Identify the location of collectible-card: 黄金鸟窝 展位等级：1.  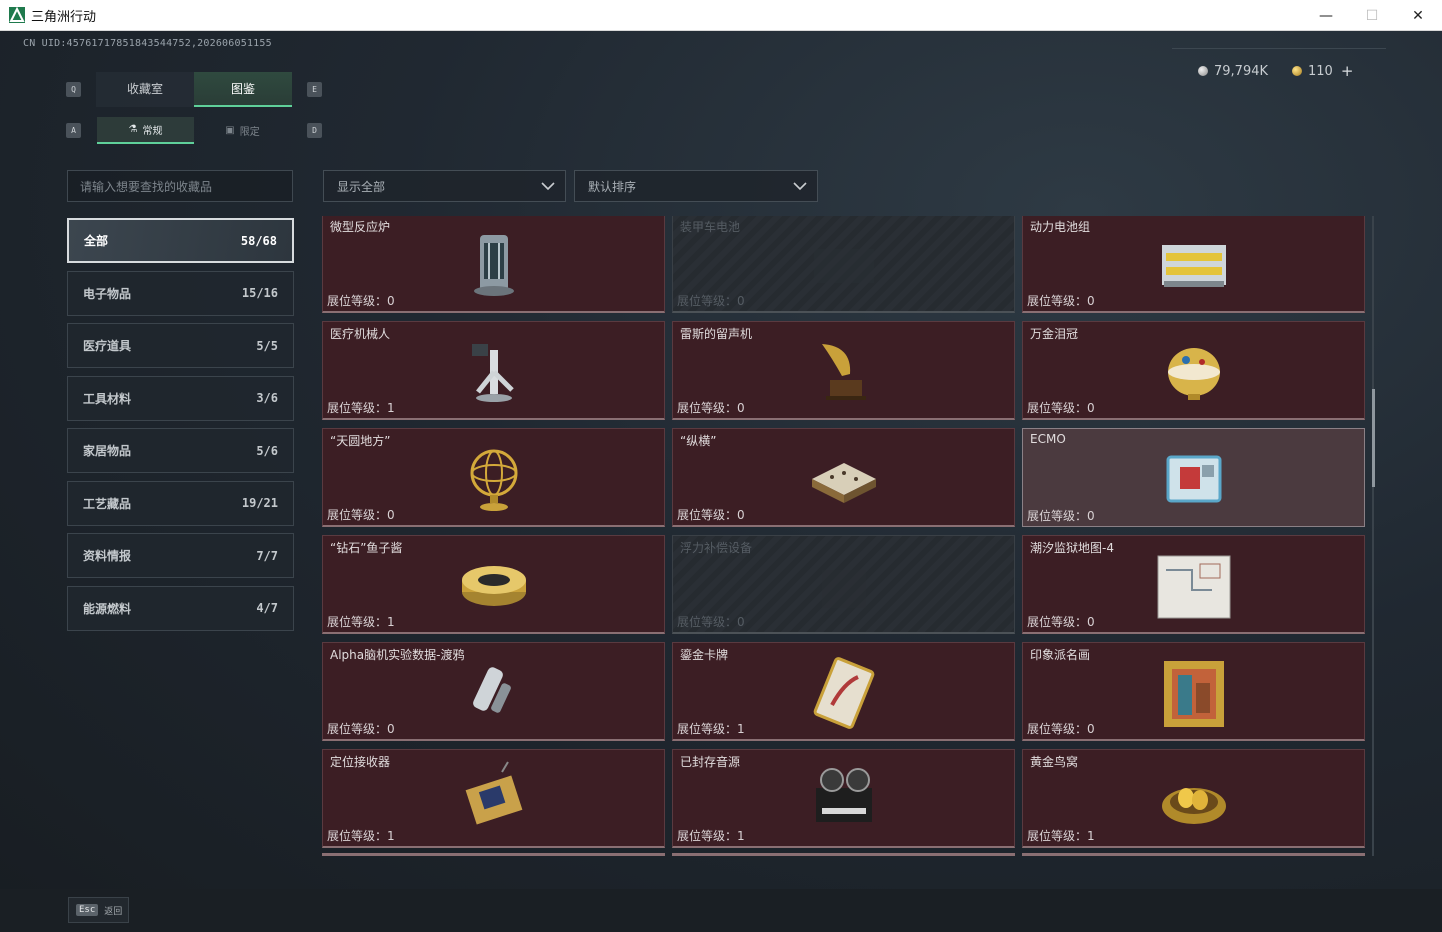
(1193, 798).